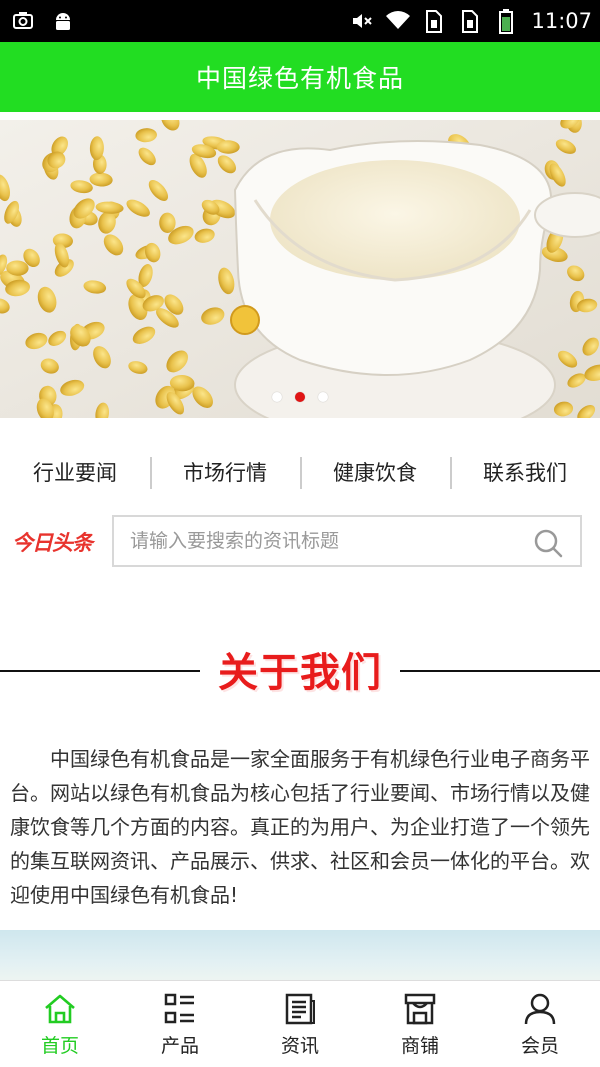 The width and height of the screenshot is (600, 1067). What do you see at coordinates (52, 543) in the screenshot?
I see `toutiao-logo: 今日头条` at bounding box center [52, 543].